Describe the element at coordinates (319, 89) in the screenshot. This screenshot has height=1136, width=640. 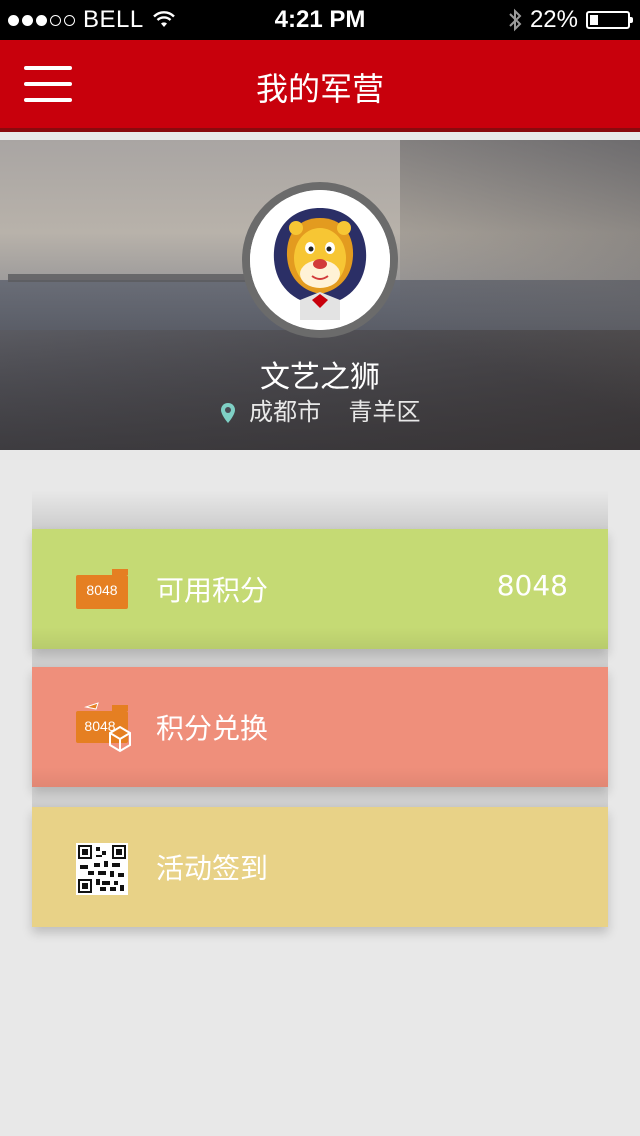
I see `page-title: 我的军营` at that location.